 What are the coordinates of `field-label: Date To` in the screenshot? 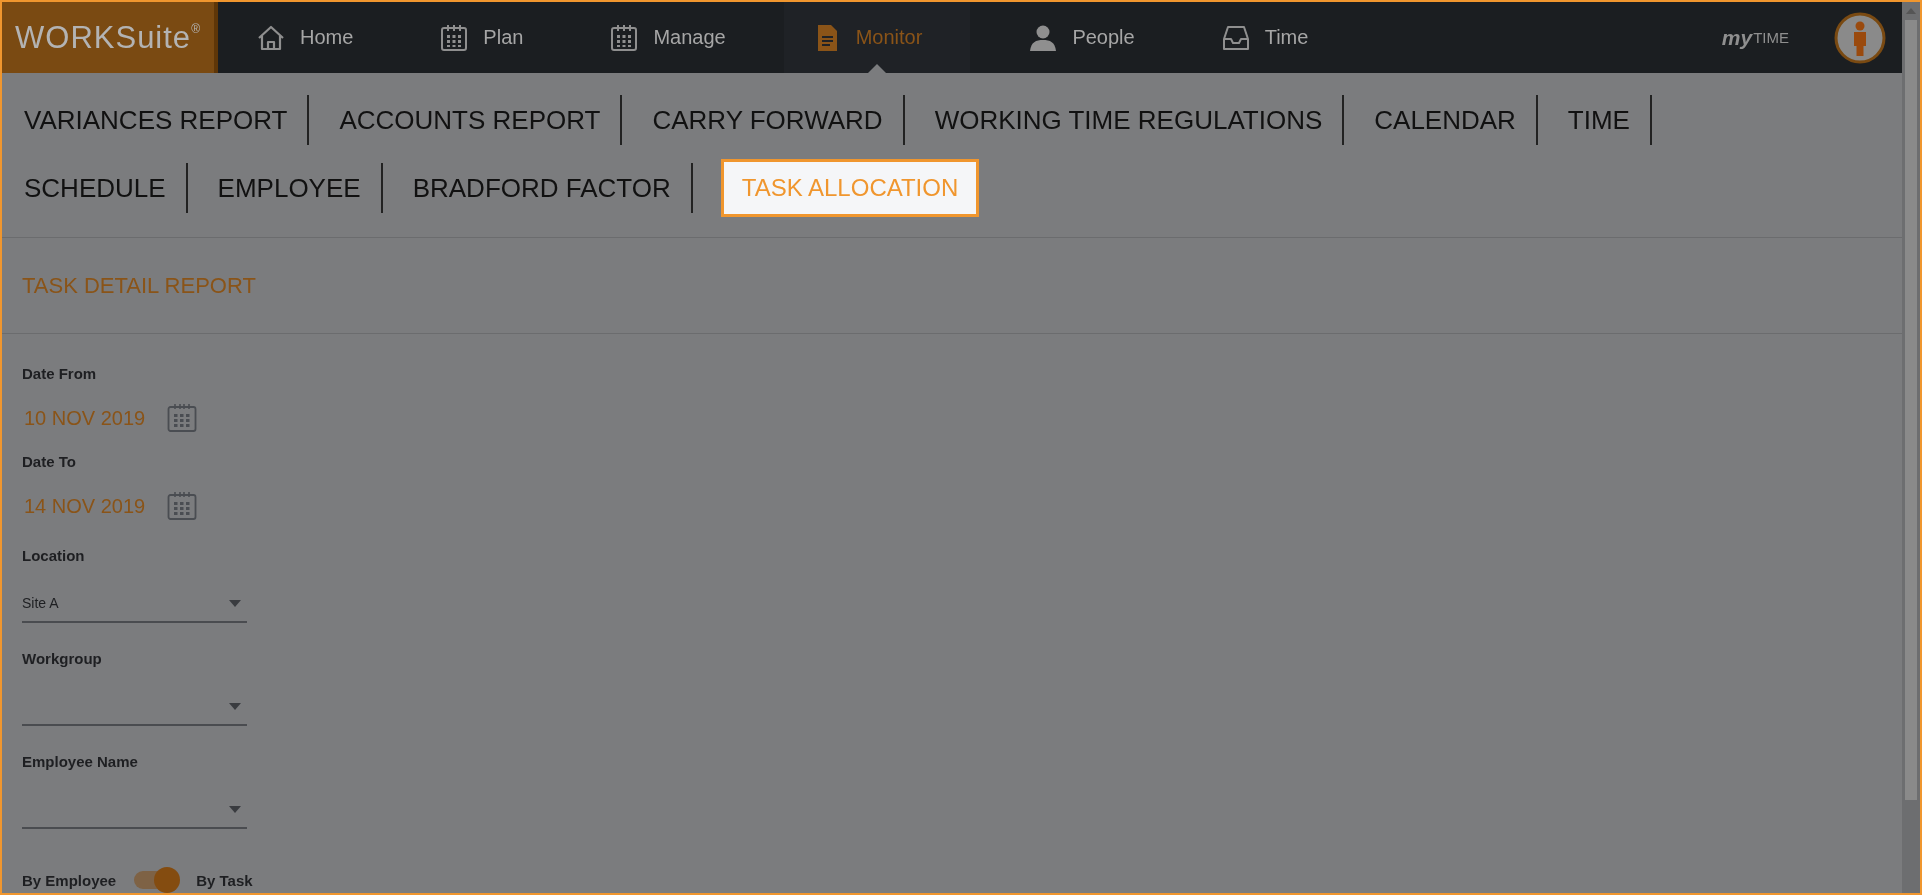 It's located at (49, 462).